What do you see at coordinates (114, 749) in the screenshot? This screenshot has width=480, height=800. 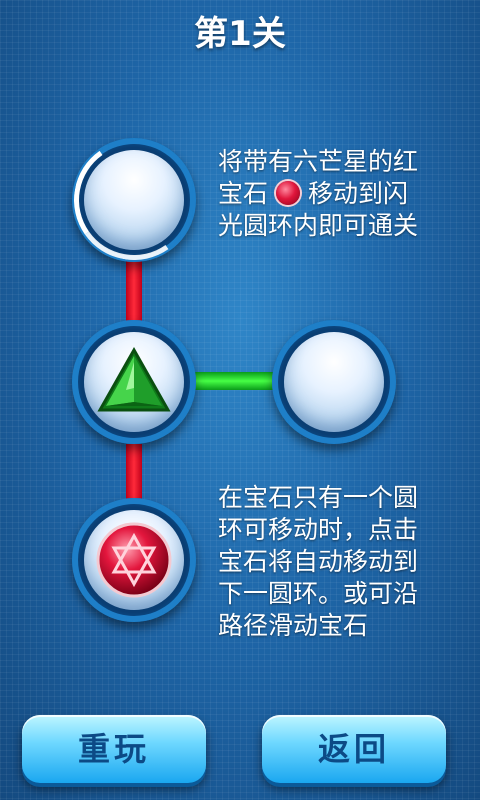 I see `replay-button: 重玩` at bounding box center [114, 749].